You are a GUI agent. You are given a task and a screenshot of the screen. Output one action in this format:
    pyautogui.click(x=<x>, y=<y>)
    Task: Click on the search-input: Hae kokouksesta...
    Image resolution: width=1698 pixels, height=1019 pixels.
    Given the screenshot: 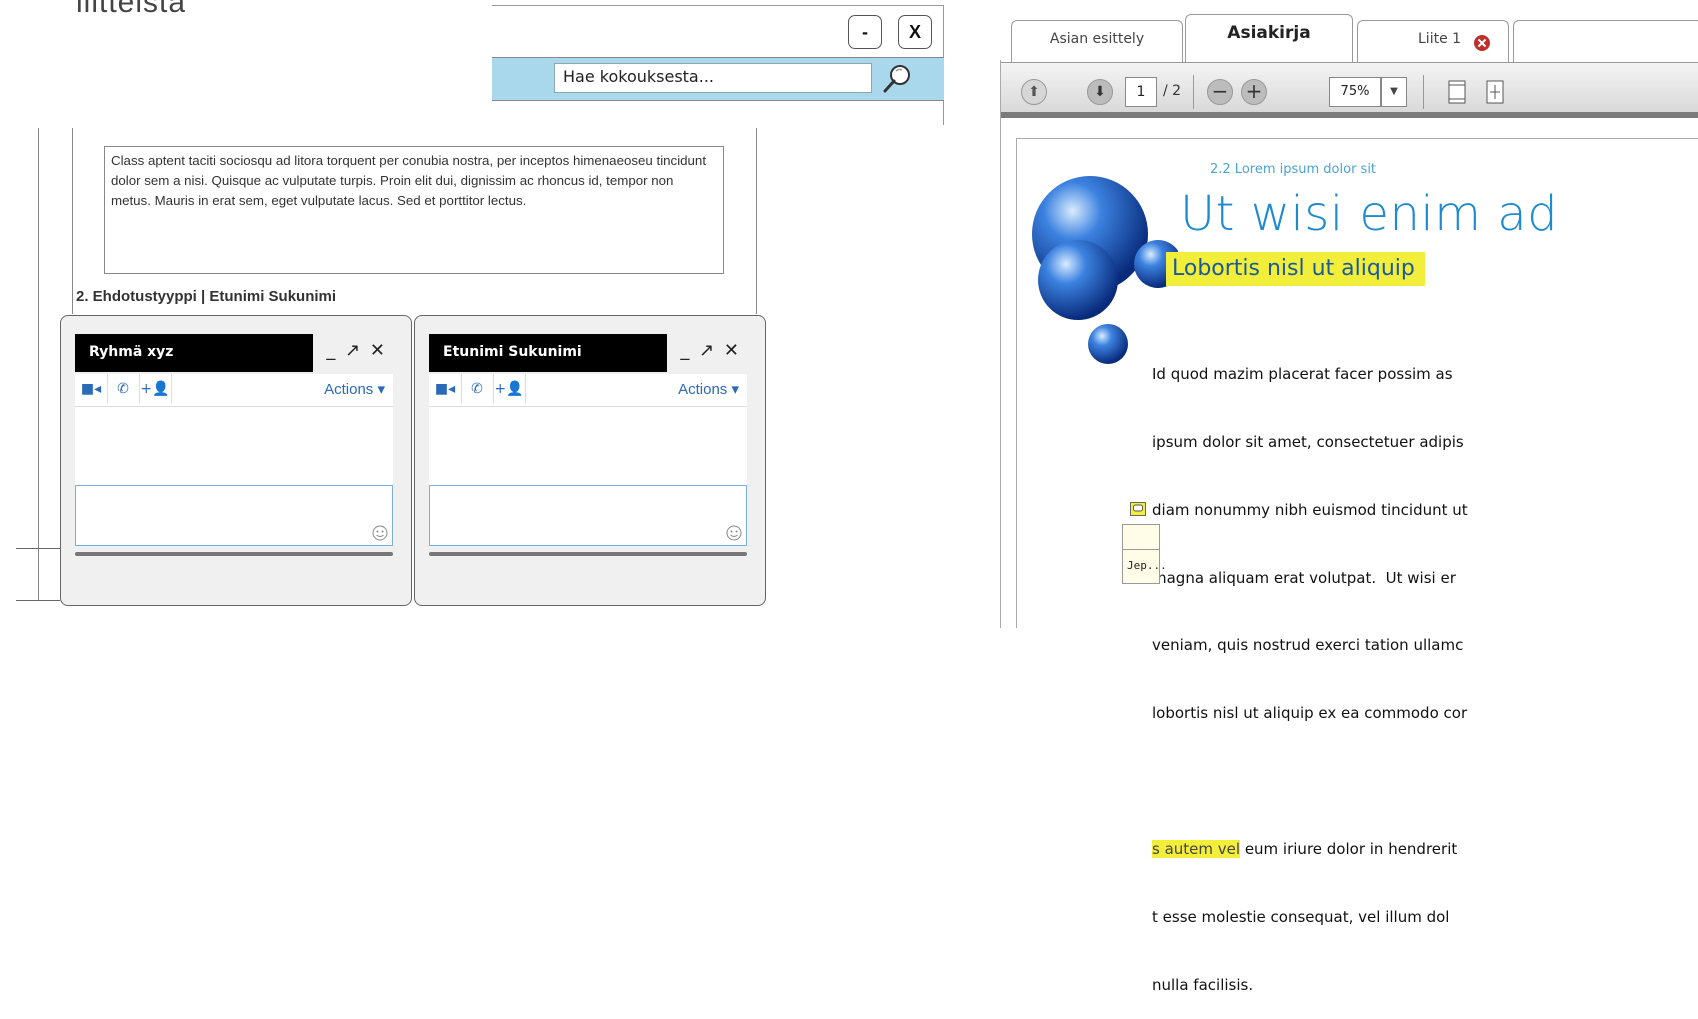 What is the action you would take?
    pyautogui.click(x=713, y=78)
    